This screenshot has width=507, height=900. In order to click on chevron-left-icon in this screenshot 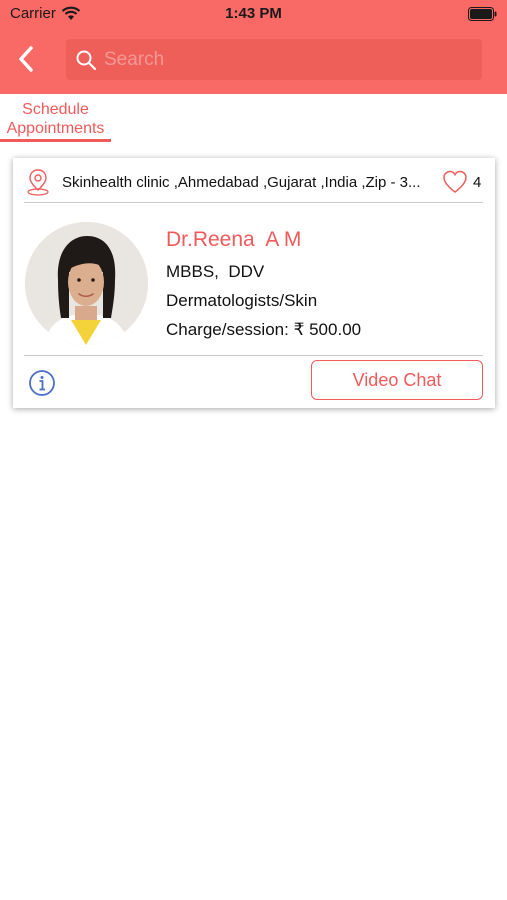, I will do `click(26, 59)`.